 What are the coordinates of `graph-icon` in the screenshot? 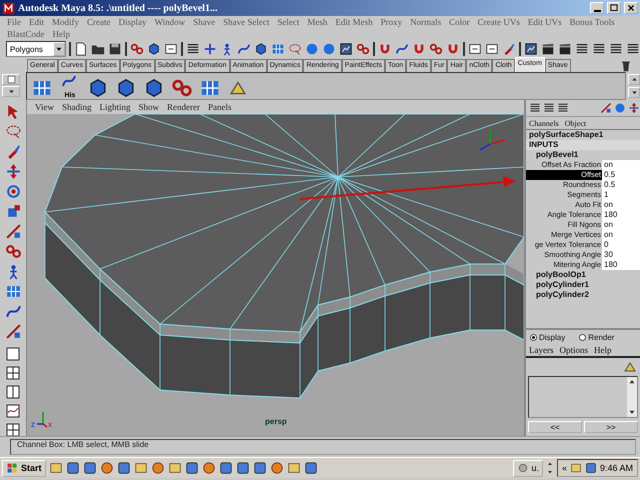 It's located at (13, 411).